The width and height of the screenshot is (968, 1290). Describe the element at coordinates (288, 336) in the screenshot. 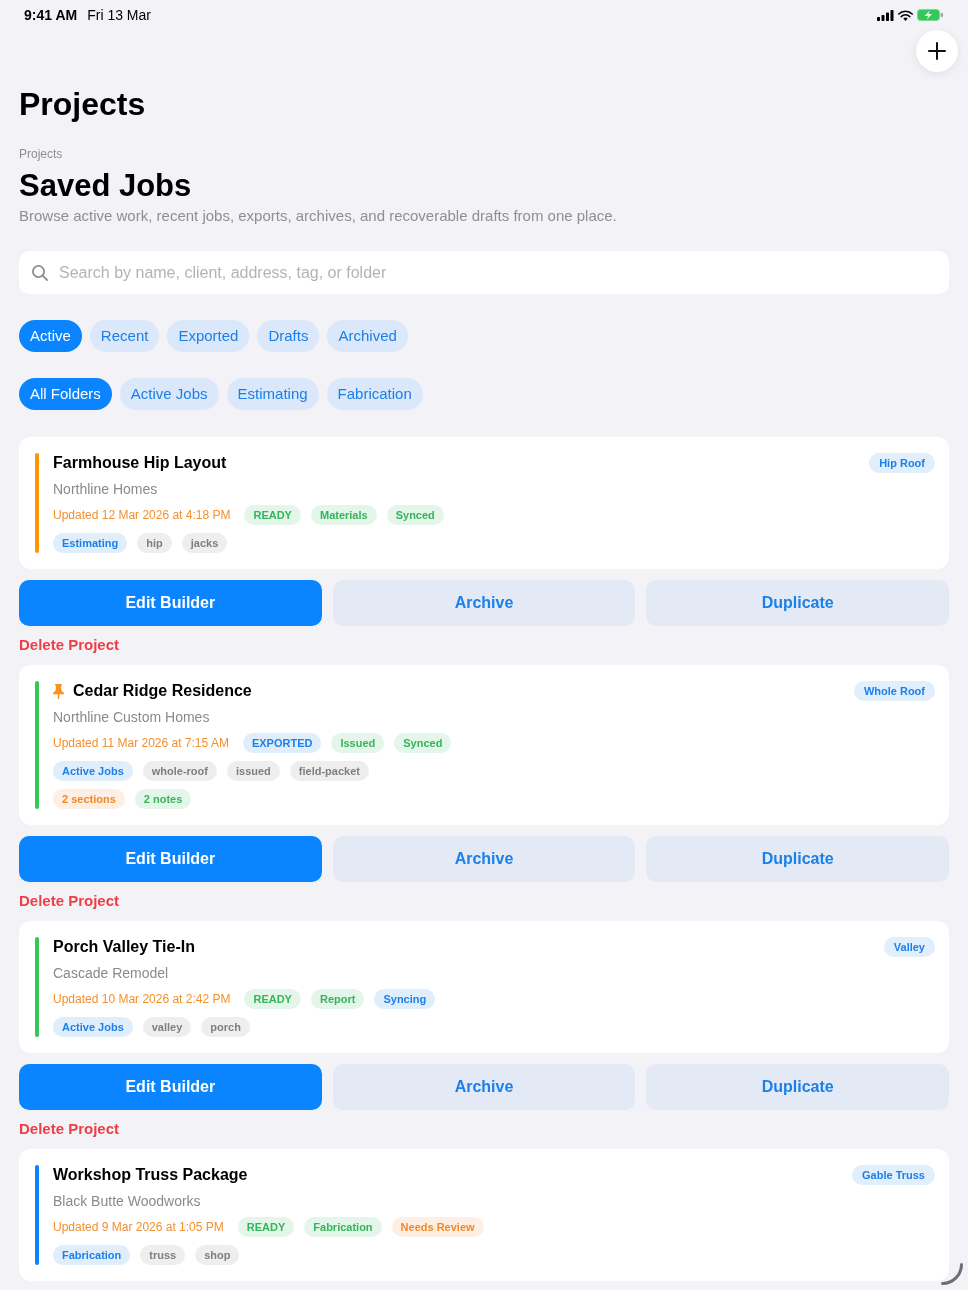

I see `status-filter-tab: Drafts` at that location.